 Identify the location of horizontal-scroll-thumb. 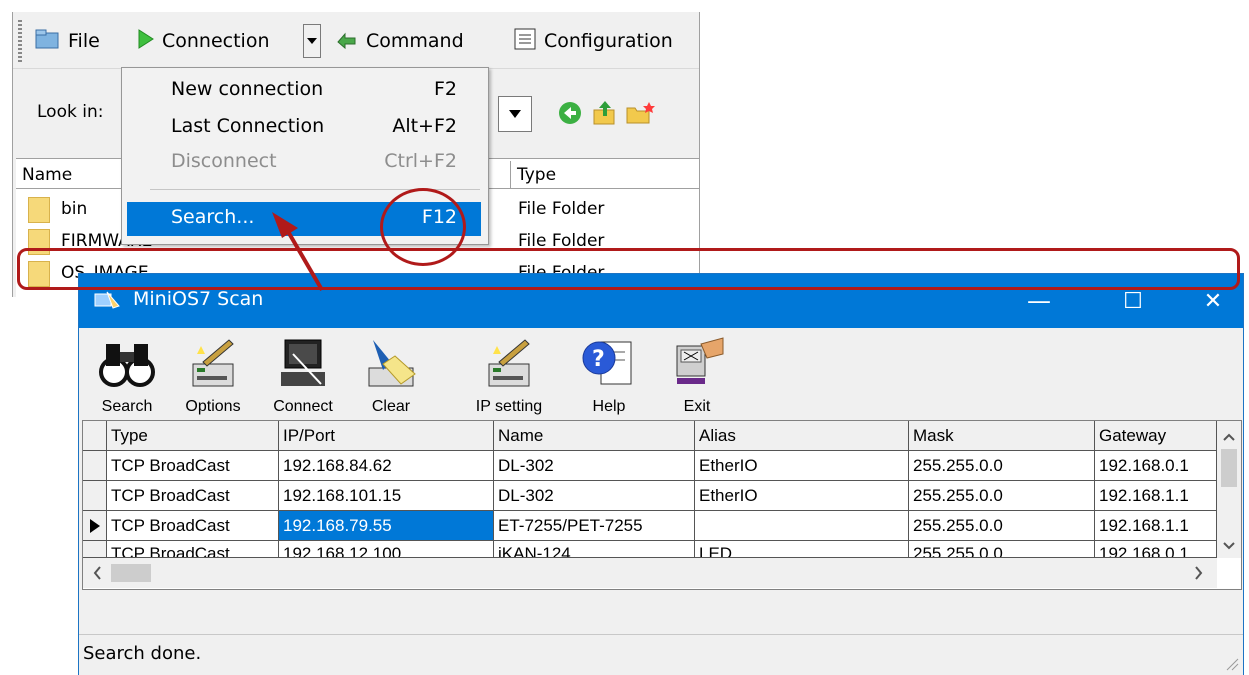
(131, 573).